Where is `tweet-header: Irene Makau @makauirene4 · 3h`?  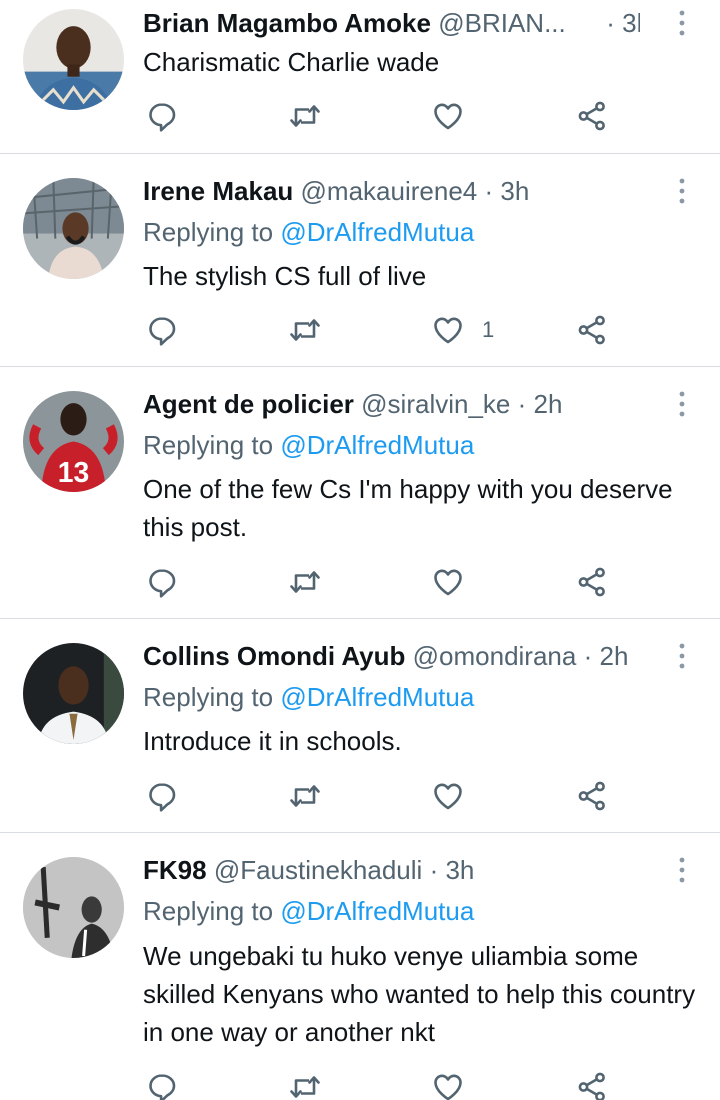
tweet-header: Irene Makau @makauirene4 · 3h is located at coordinates (391, 191).